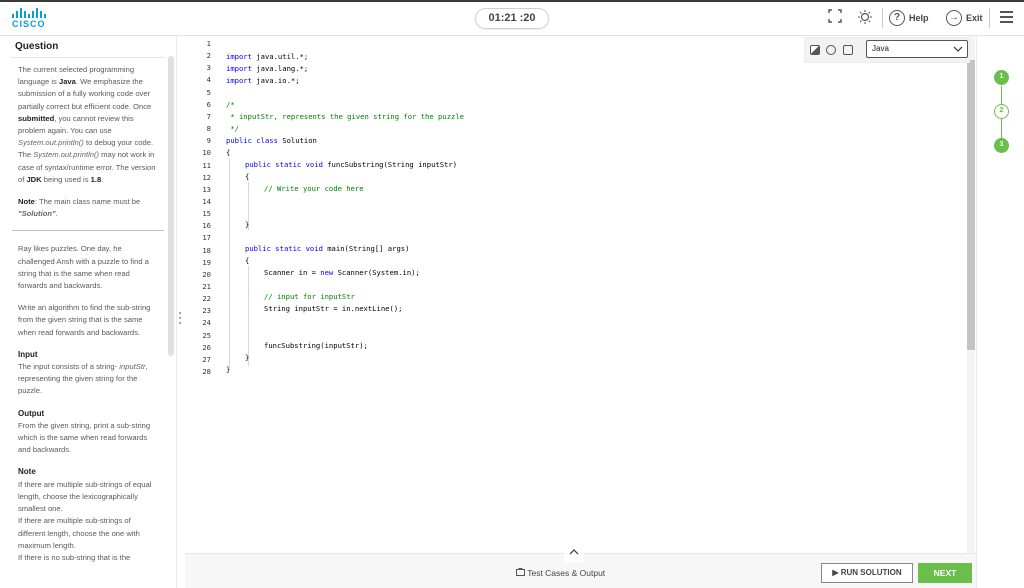  I want to click on line-number: 26, so click(206, 347).